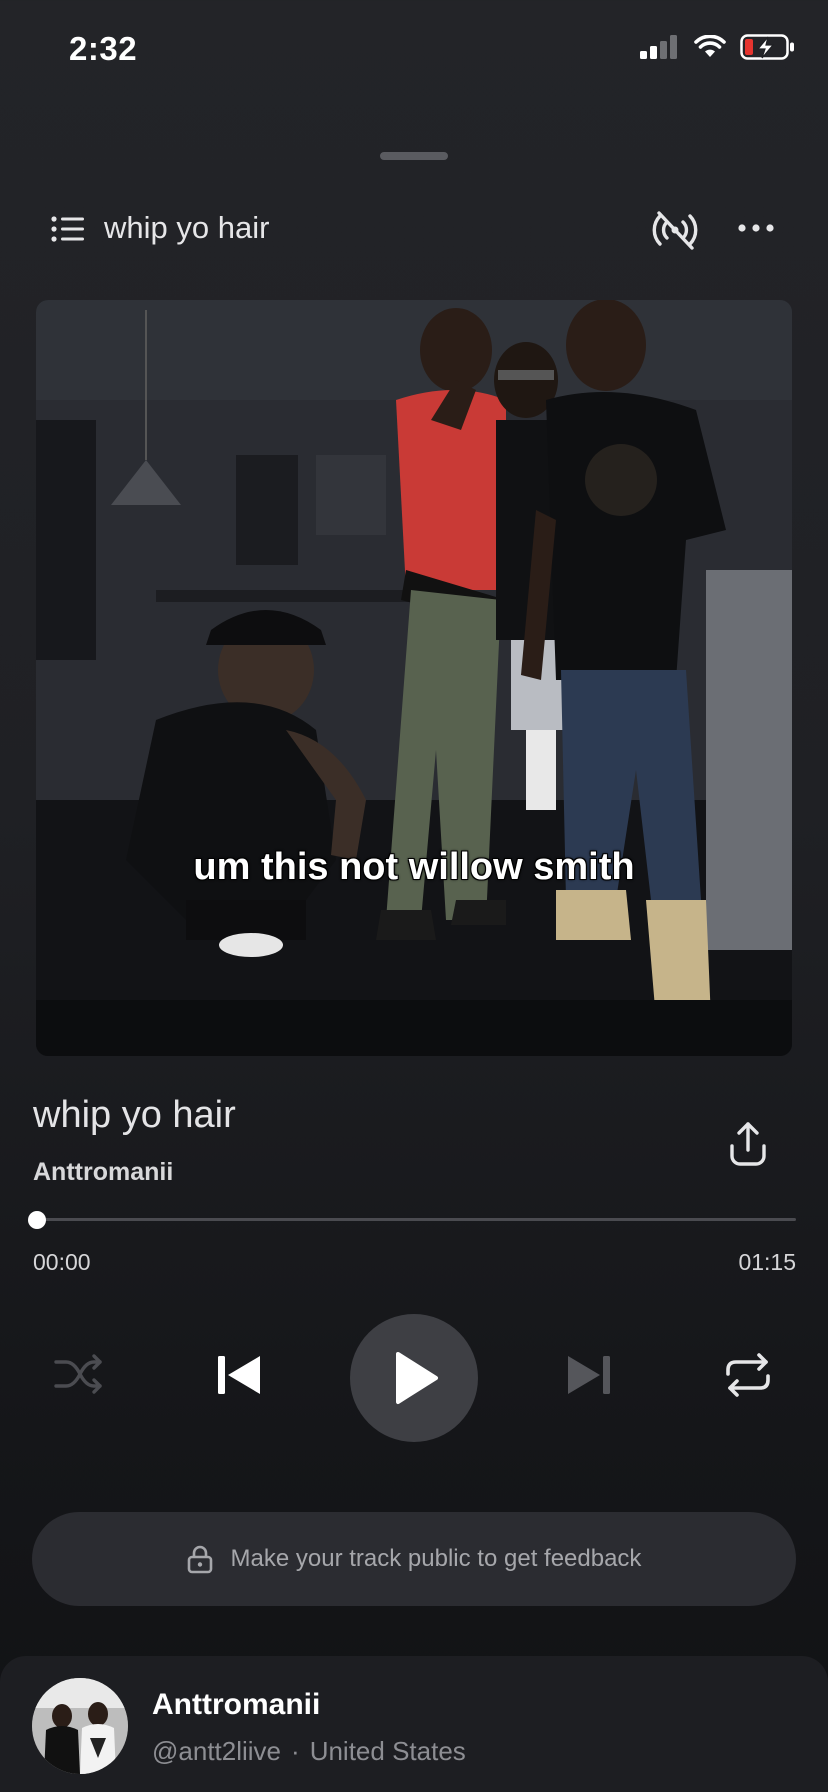  I want to click on make-public-banner: Make your track public to get feedback, so click(414, 1559).